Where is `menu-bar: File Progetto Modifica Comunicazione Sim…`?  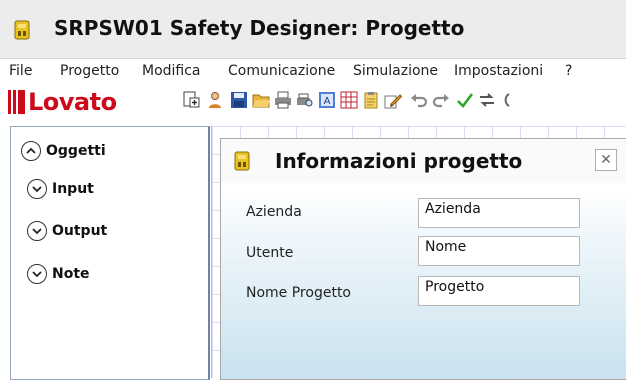
menu-bar: File Progetto Modifica Comunicazione Sim… is located at coordinates (313, 72).